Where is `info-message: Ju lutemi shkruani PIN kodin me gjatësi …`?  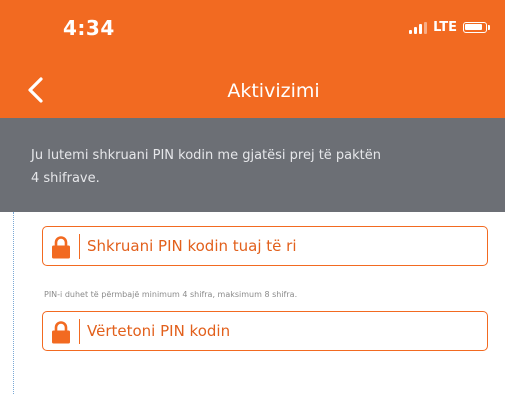 info-message: Ju lutemi shkruani PIN kodin me gjatësi … is located at coordinates (206, 167).